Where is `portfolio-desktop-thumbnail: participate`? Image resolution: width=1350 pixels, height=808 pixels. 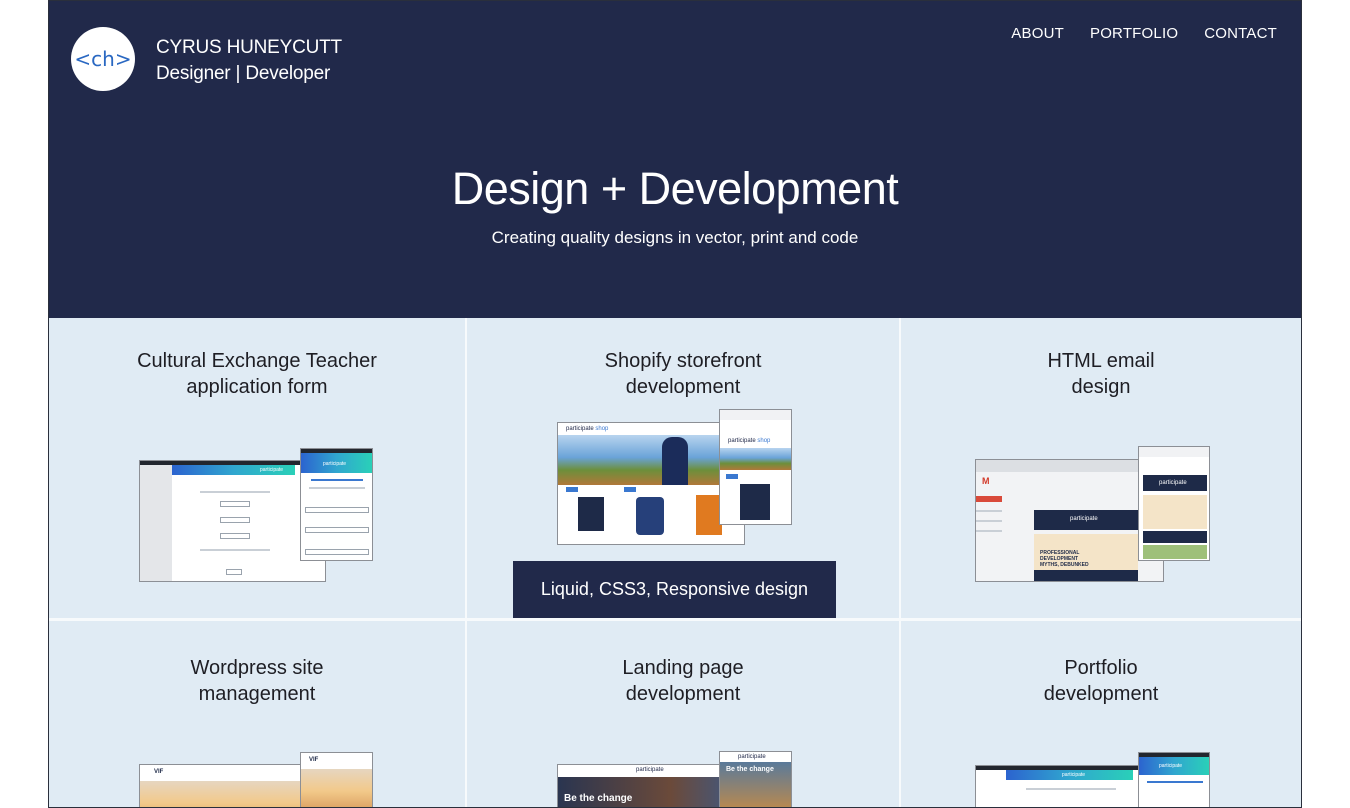 portfolio-desktop-thumbnail: participate is located at coordinates (1069, 786).